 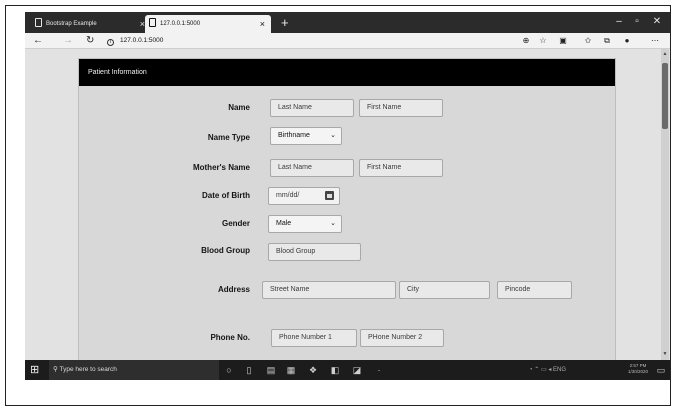 What do you see at coordinates (655, 41) in the screenshot?
I see `more-icon: ⋯` at bounding box center [655, 41].